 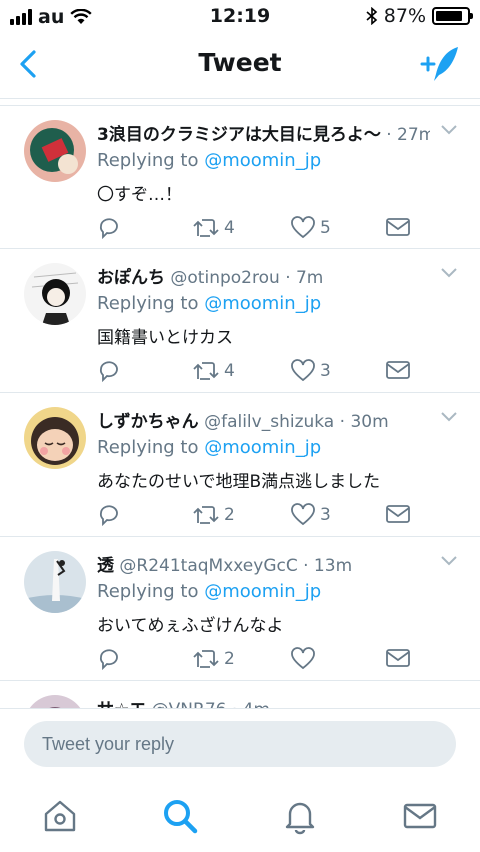 I want to click on tweet-header: おぽんち @otinpo2rou · 7m, so click(x=263, y=275).